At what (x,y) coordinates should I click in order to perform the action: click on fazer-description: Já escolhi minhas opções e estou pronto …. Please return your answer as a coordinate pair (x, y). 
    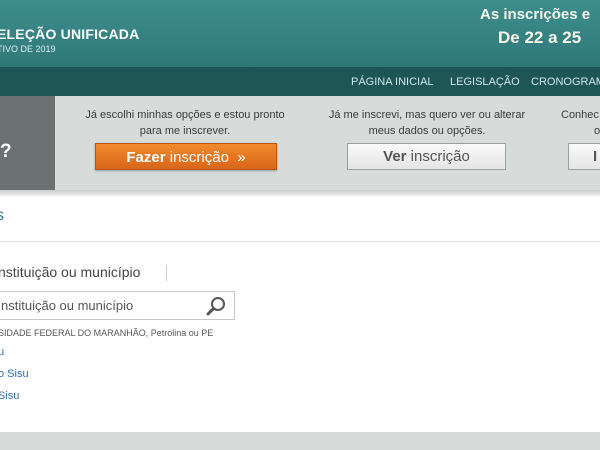
    Looking at the image, I should click on (185, 123).